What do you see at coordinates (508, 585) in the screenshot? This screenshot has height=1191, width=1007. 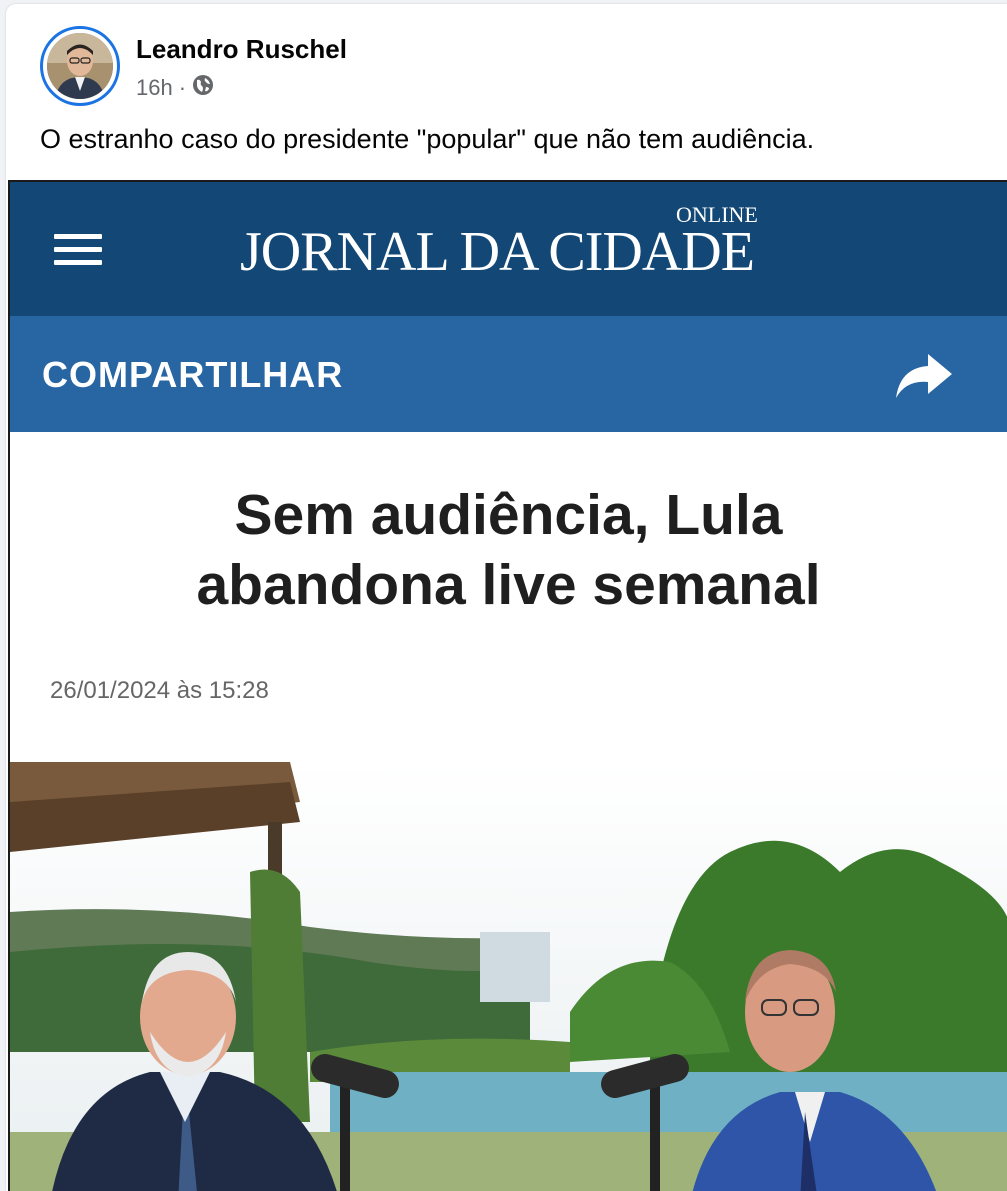 I see `headline-line-2: abandona live semanal` at bounding box center [508, 585].